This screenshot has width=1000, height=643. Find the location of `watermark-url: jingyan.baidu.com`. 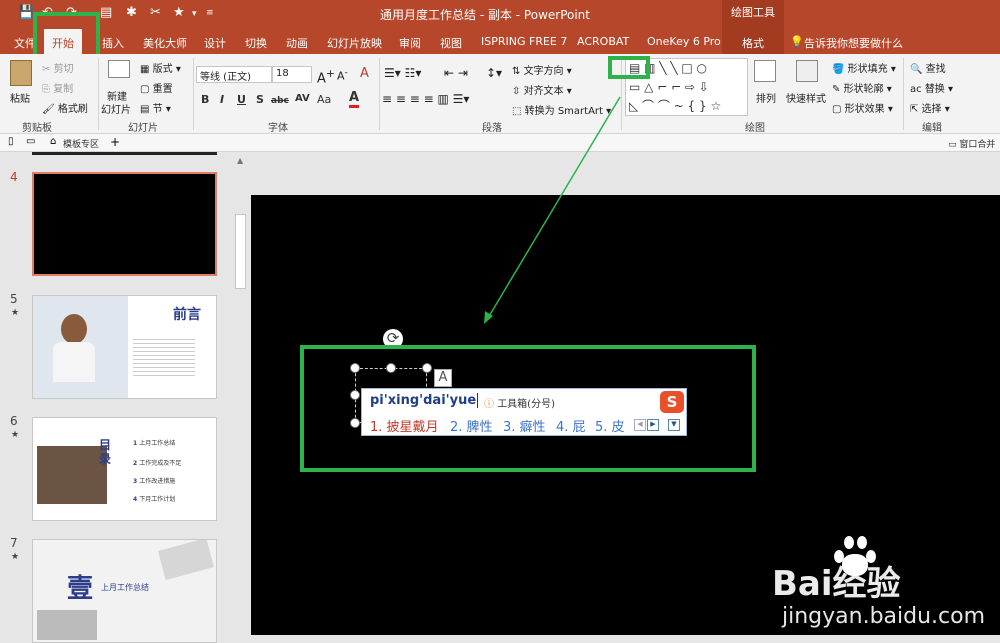

watermark-url: jingyan.baidu.com is located at coordinates (884, 616).